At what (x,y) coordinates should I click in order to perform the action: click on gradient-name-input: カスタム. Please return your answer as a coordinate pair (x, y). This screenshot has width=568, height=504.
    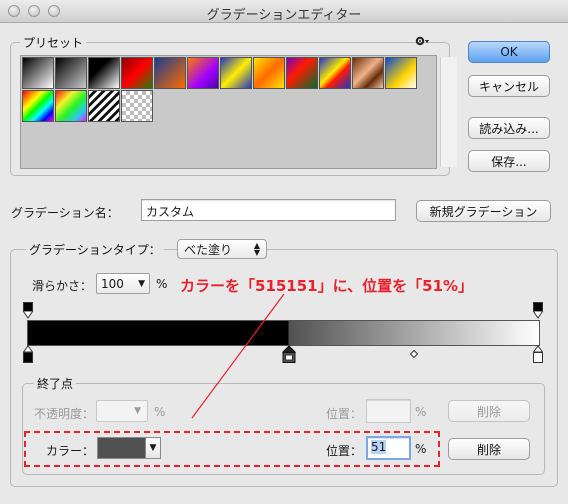
    Looking at the image, I should click on (268, 210).